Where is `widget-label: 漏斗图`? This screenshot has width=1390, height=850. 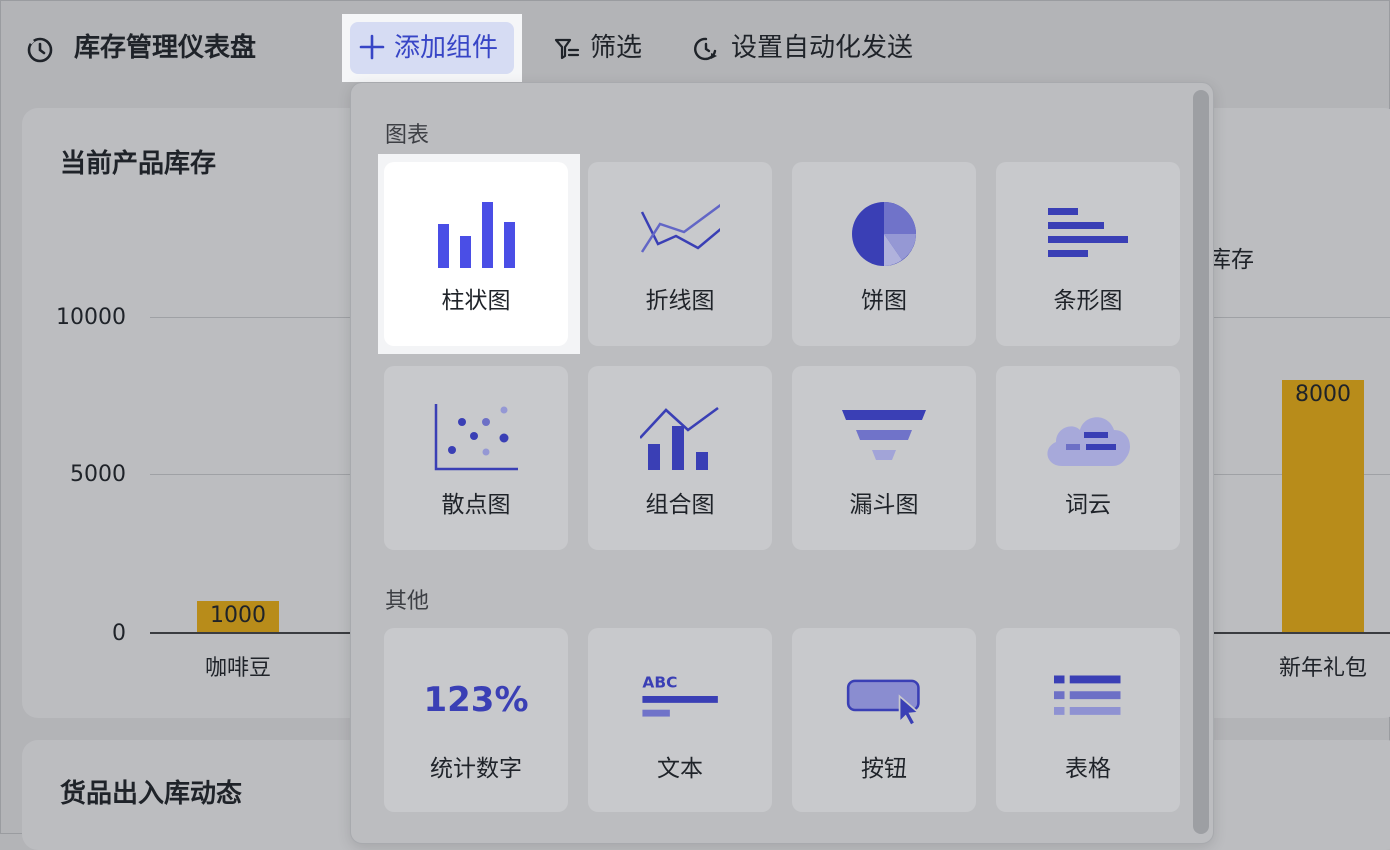 widget-label: 漏斗图 is located at coordinates (884, 505).